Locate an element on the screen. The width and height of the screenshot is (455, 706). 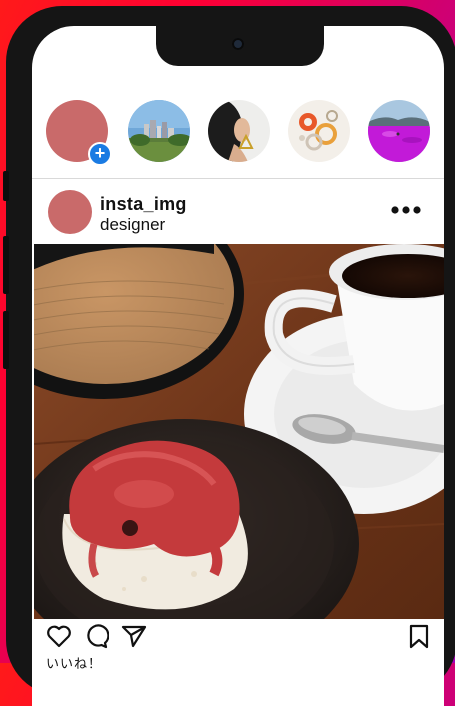
post-username: insta_img is located at coordinates (143, 204).